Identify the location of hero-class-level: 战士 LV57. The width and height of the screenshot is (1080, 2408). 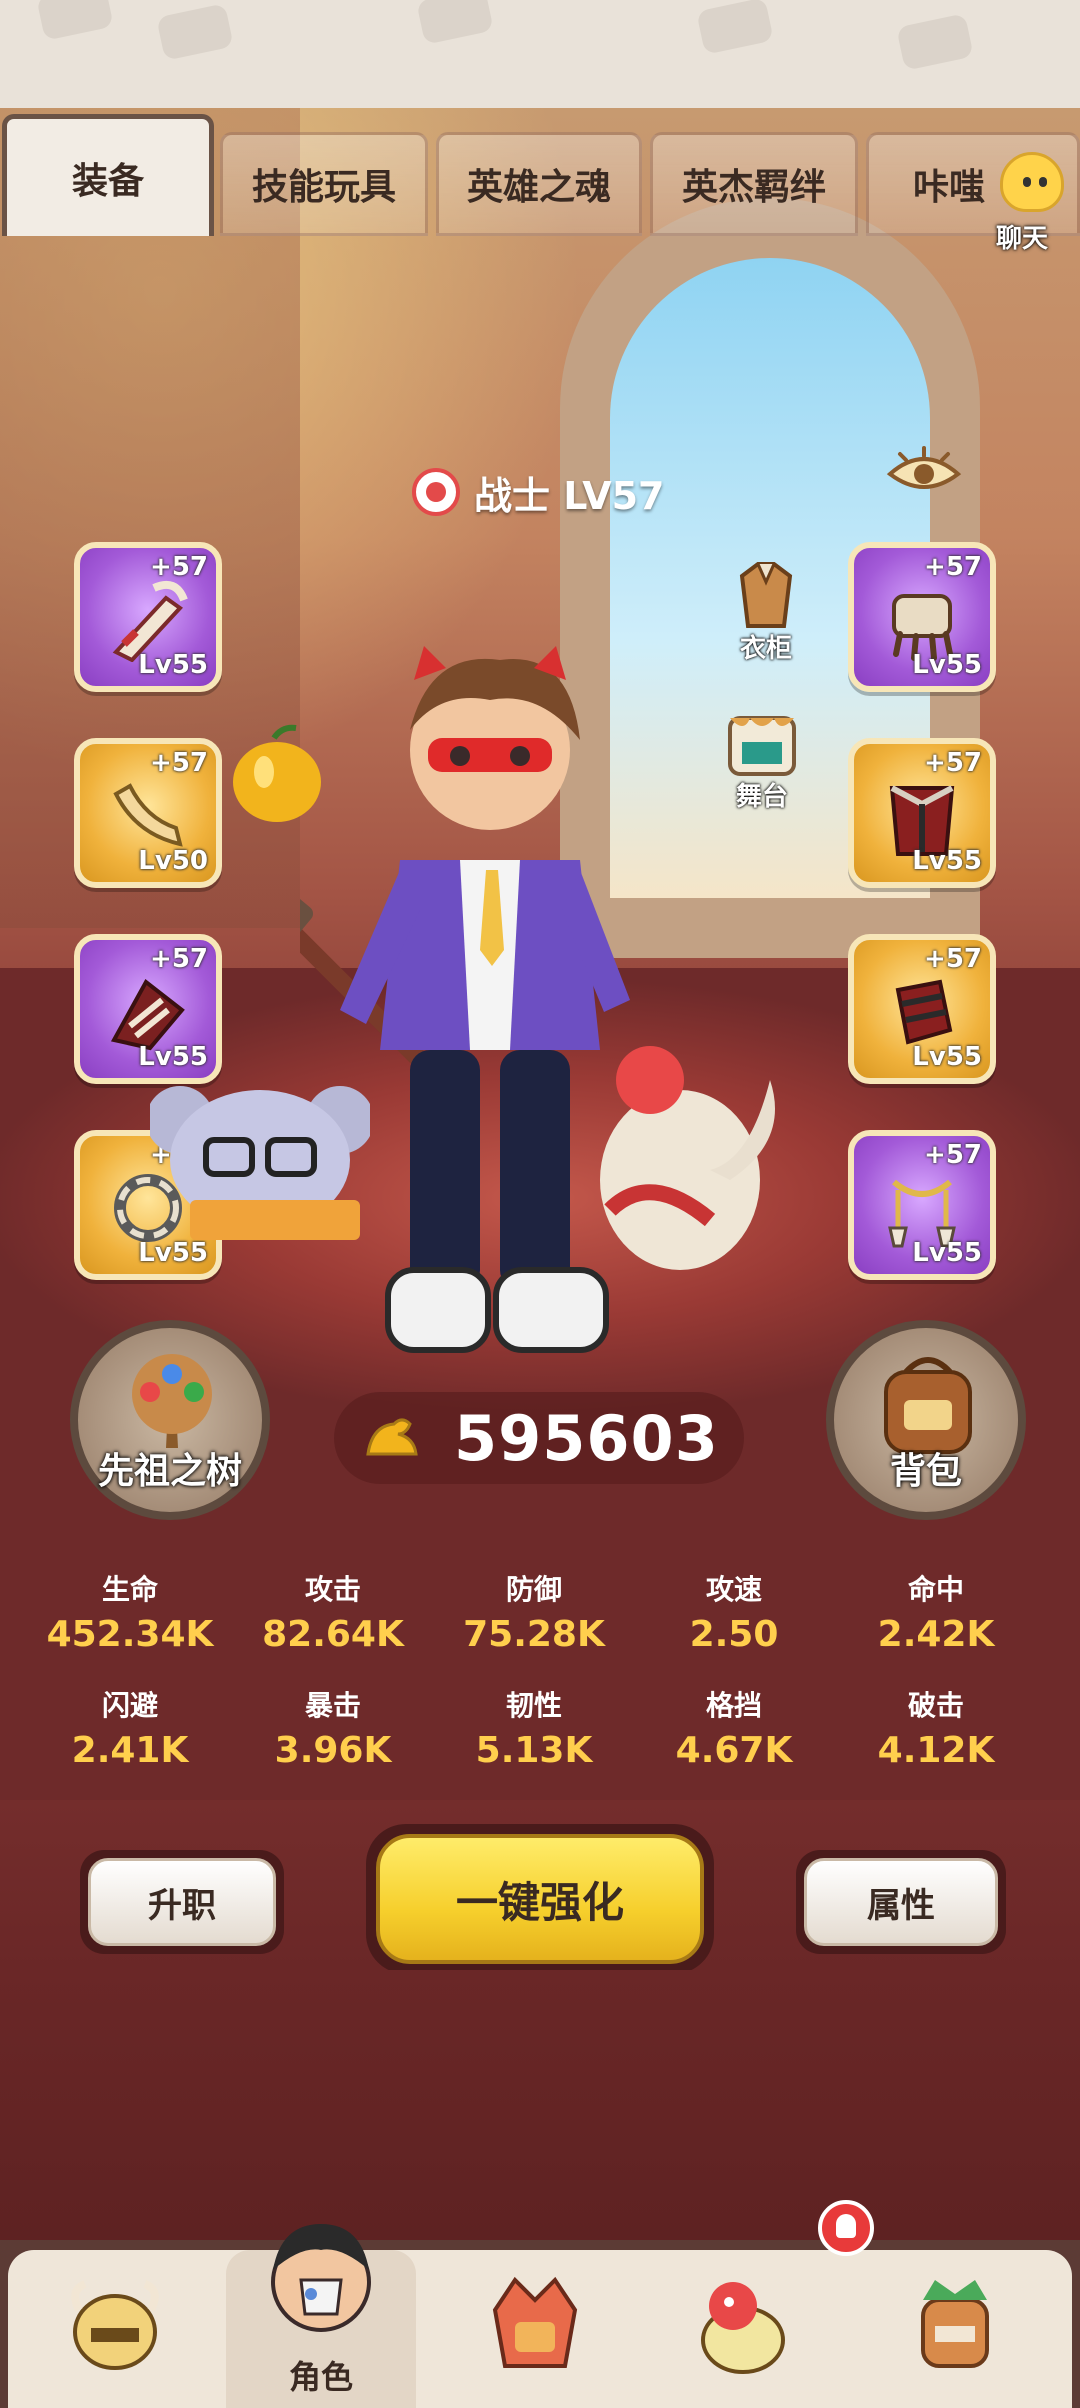
(538, 492).